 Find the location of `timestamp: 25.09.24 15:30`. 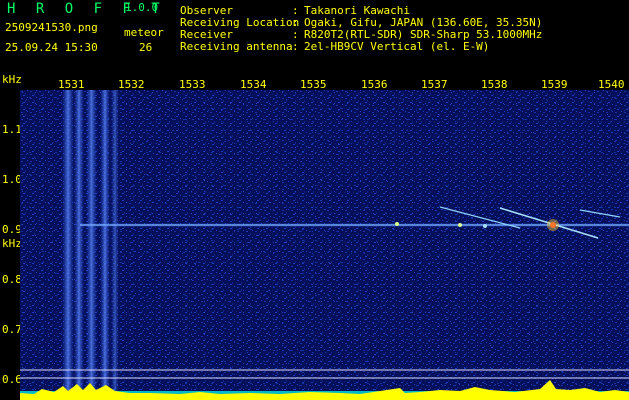

timestamp: 25.09.24 15:30 is located at coordinates (51, 47).